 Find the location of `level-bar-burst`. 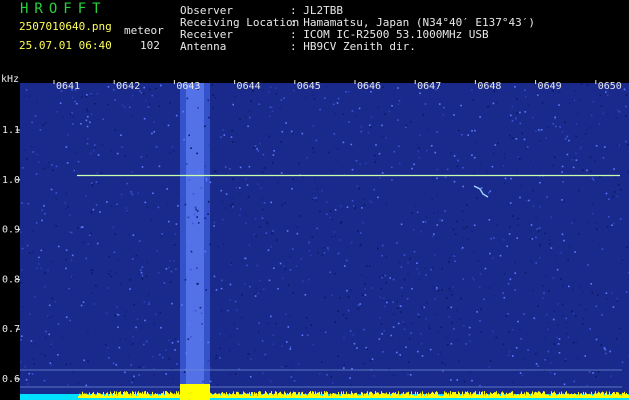

level-bar-burst is located at coordinates (195, 392).